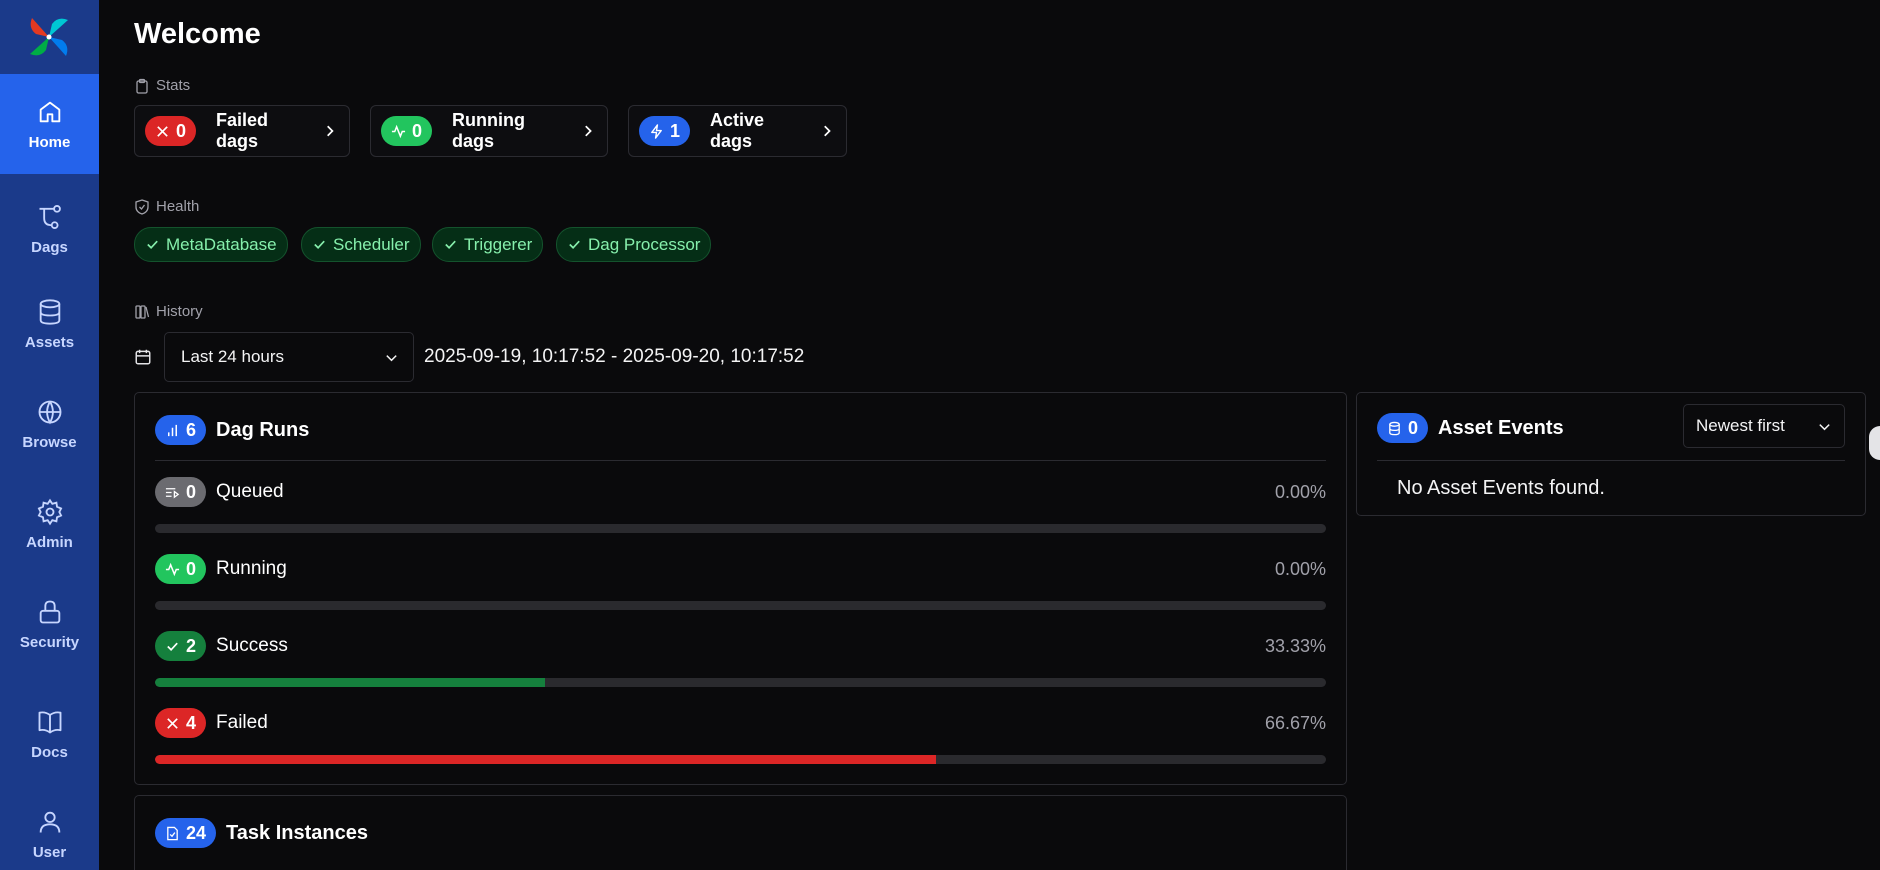 The image size is (1880, 870). I want to click on nav-docs: Docs, so click(49, 734).